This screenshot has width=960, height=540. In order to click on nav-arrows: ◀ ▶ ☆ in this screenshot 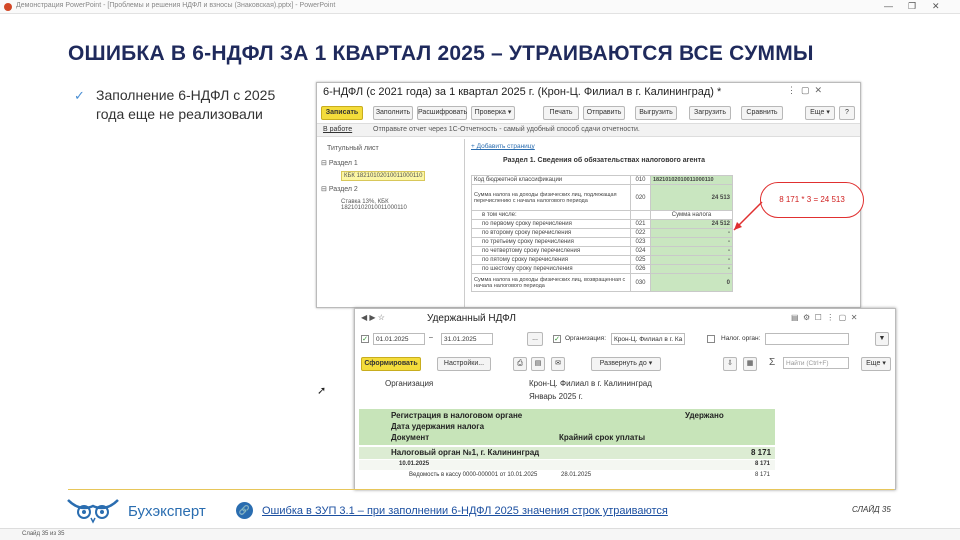, I will do `click(373, 317)`.